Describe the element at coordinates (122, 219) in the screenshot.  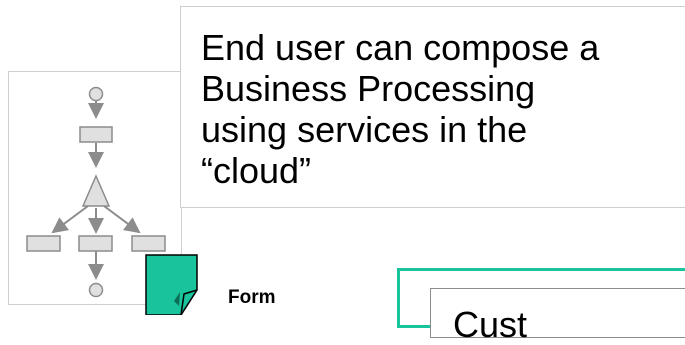
I see `edge-split-to-right` at that location.